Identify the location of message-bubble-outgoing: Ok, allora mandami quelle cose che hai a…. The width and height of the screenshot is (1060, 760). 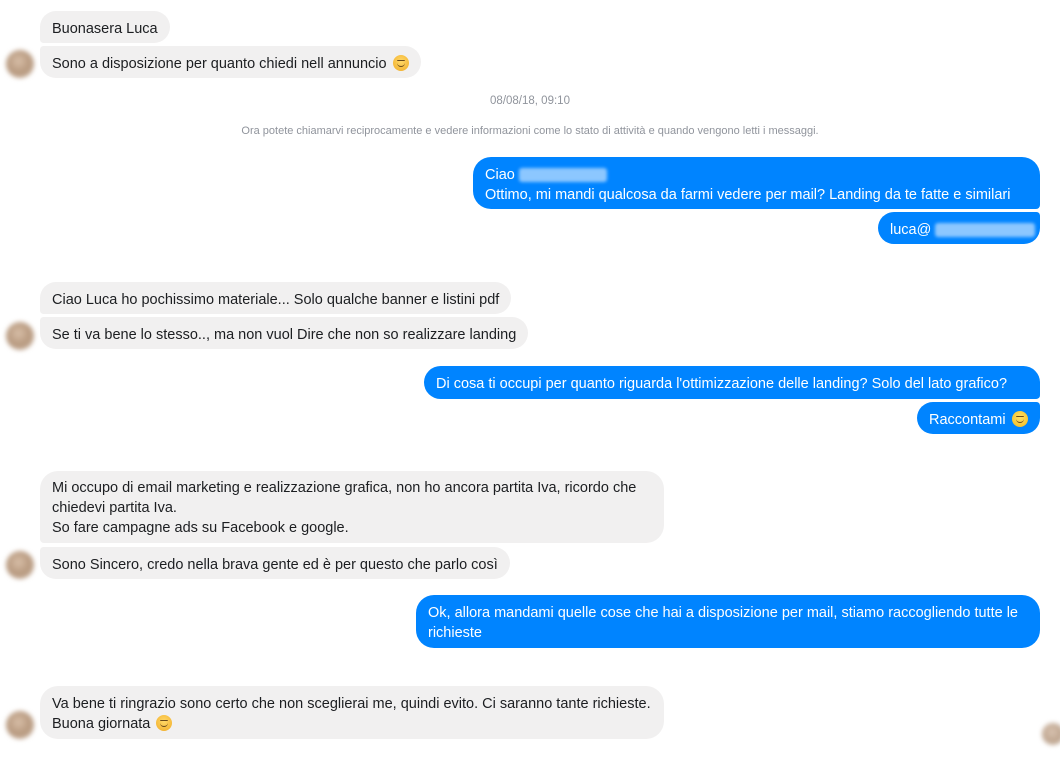
(728, 621).